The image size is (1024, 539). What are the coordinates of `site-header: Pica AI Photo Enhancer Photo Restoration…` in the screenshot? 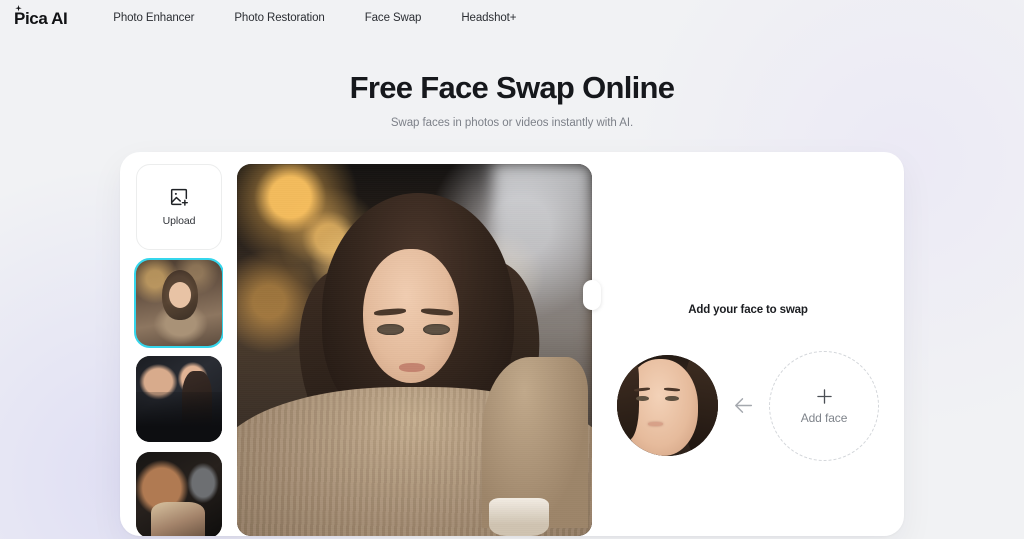 It's located at (512, 18).